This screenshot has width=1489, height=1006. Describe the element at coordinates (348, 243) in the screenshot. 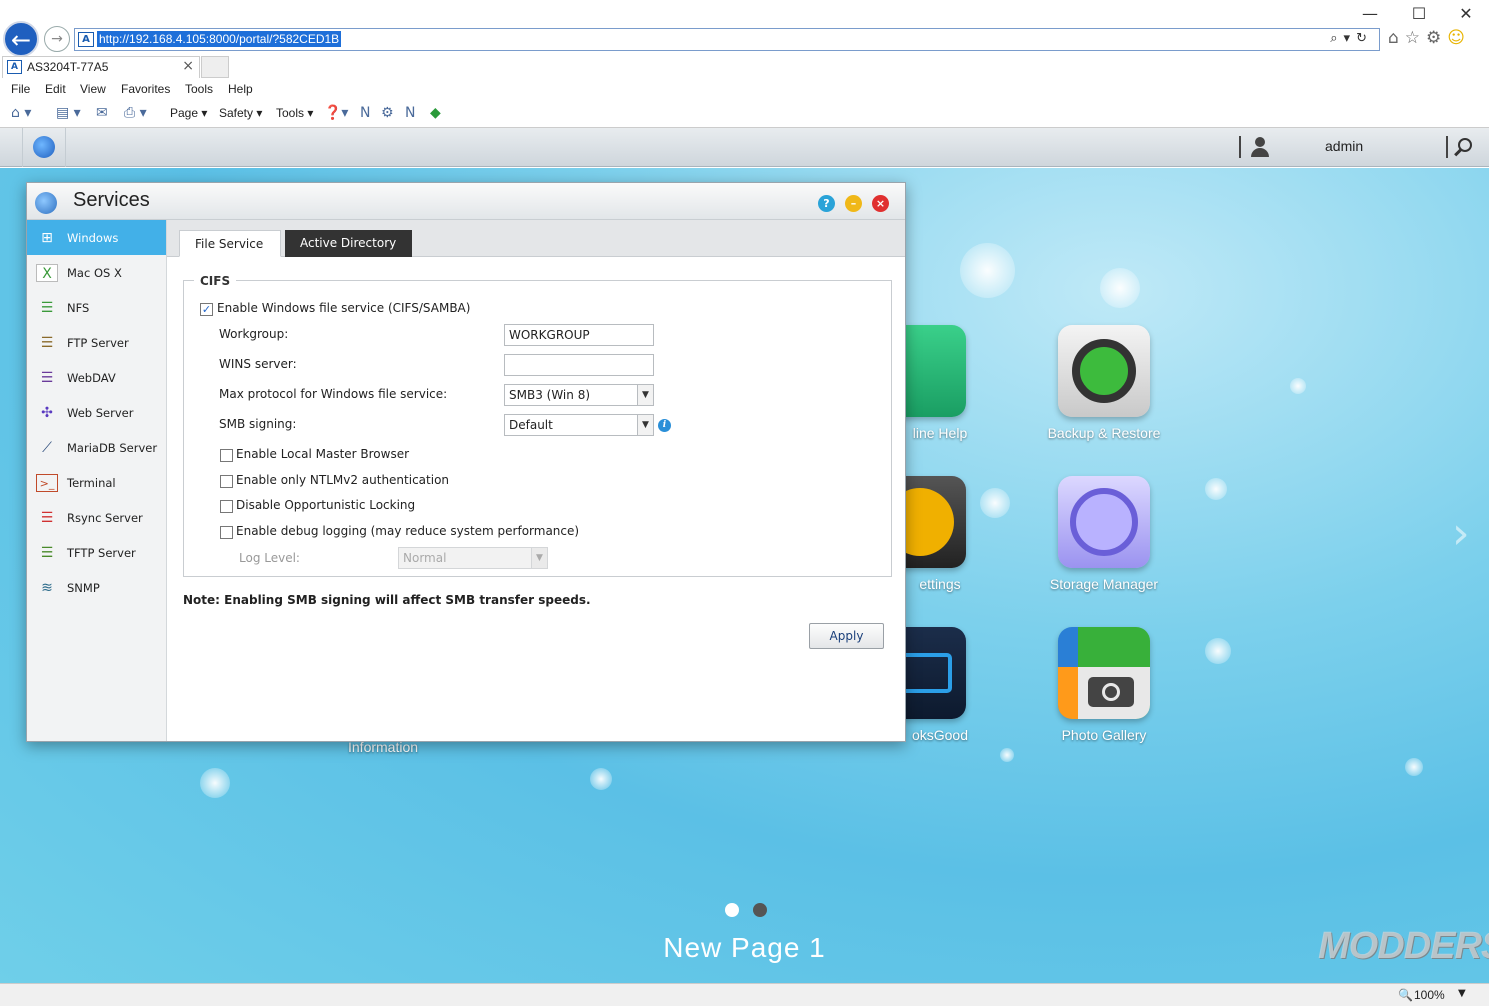

I see `tab-active-directory: Active Directory` at that location.